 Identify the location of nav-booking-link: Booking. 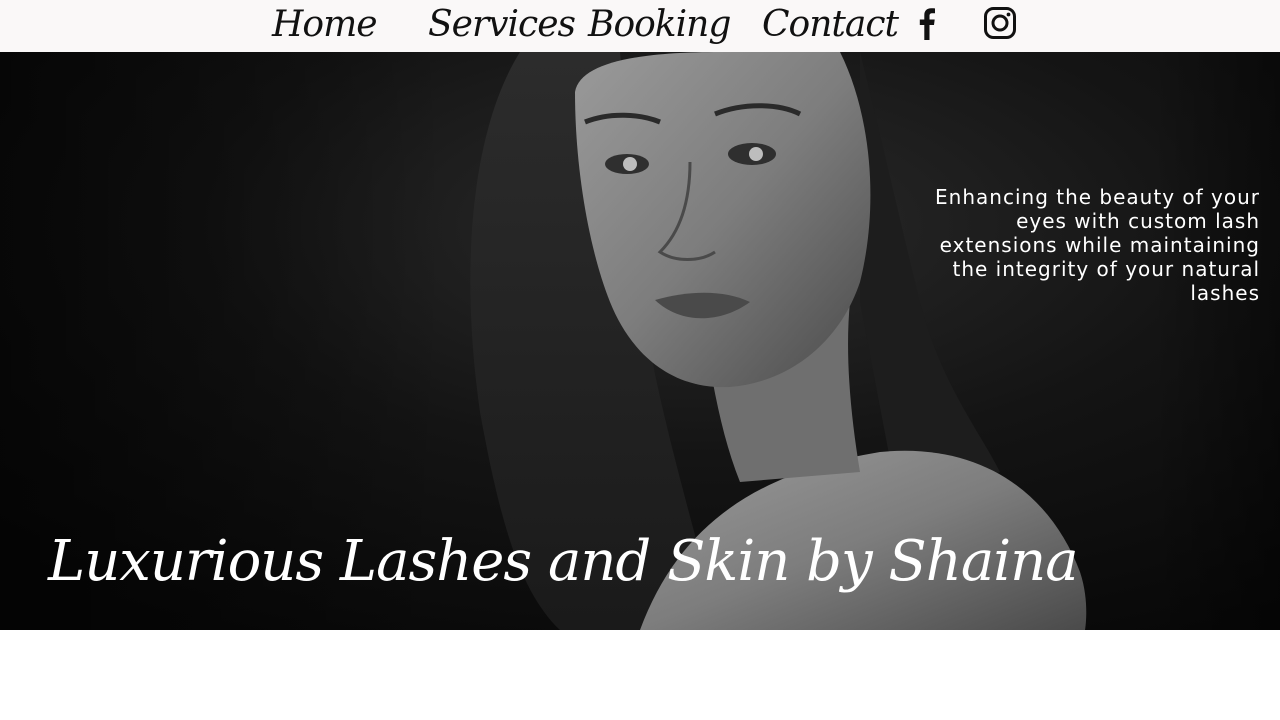
(659, 25).